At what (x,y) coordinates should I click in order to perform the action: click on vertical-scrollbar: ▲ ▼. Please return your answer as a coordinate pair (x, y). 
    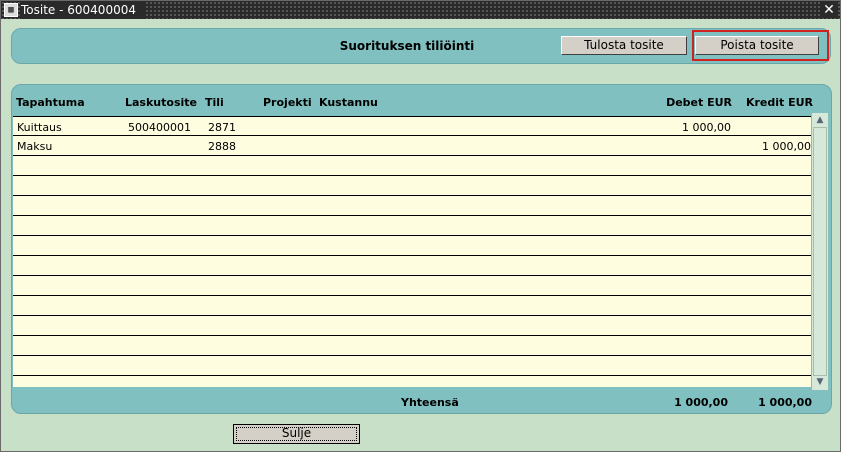
    Looking at the image, I should click on (820, 251).